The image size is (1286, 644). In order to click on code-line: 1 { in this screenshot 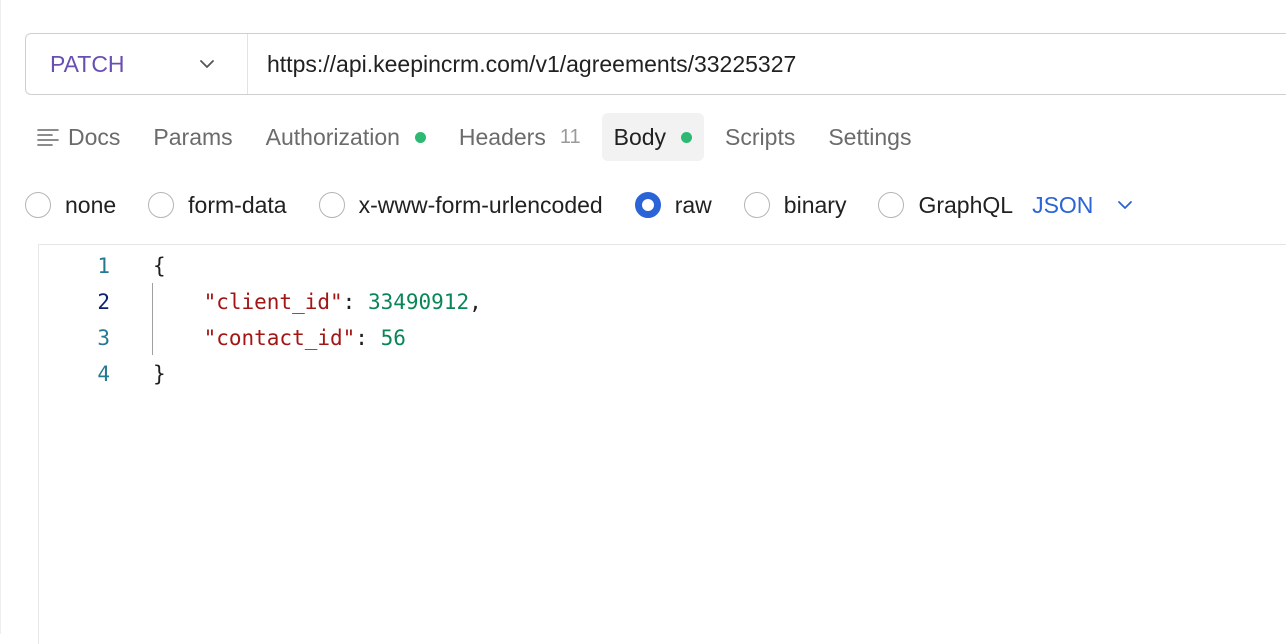, I will do `click(260, 266)`.